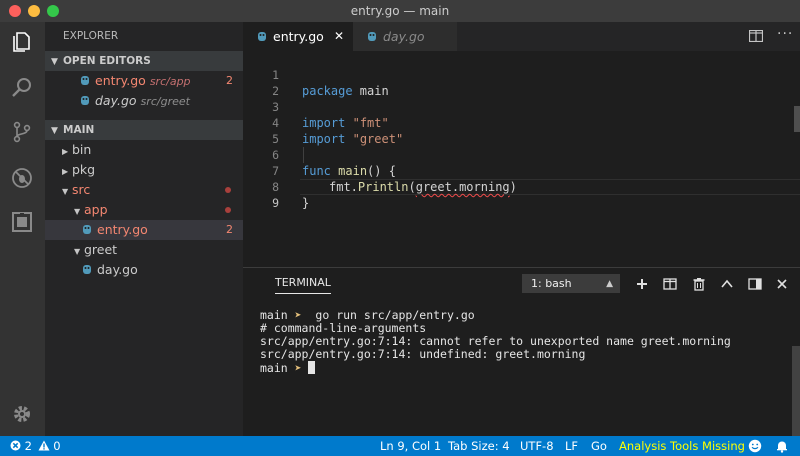 The width and height of the screenshot is (800, 456). Describe the element at coordinates (53, 11) in the screenshot. I see `window-maximize-button` at that location.